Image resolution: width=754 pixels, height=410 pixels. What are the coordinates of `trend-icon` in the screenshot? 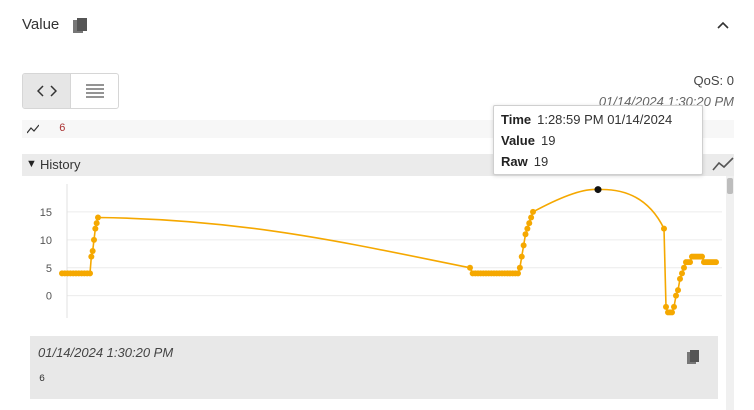 It's located at (723, 164).